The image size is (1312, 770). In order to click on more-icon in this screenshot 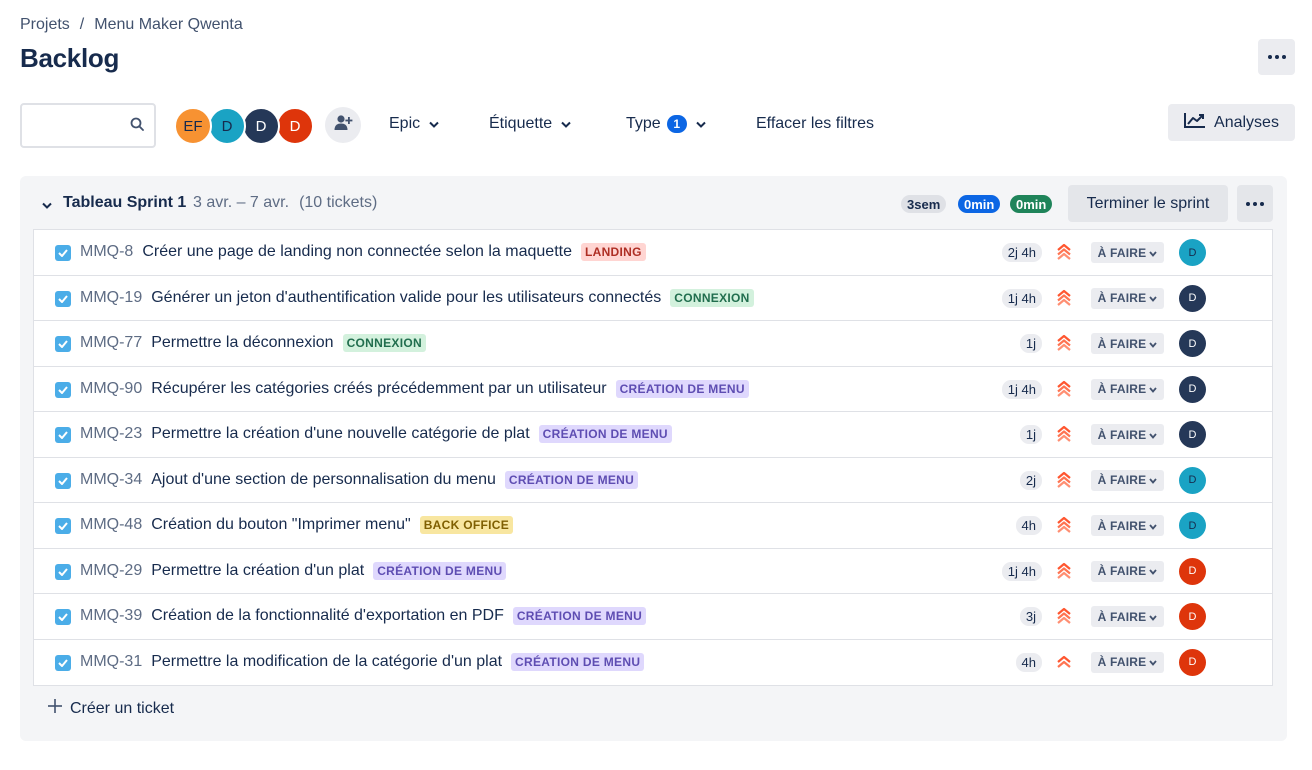, I will do `click(1276, 57)`.